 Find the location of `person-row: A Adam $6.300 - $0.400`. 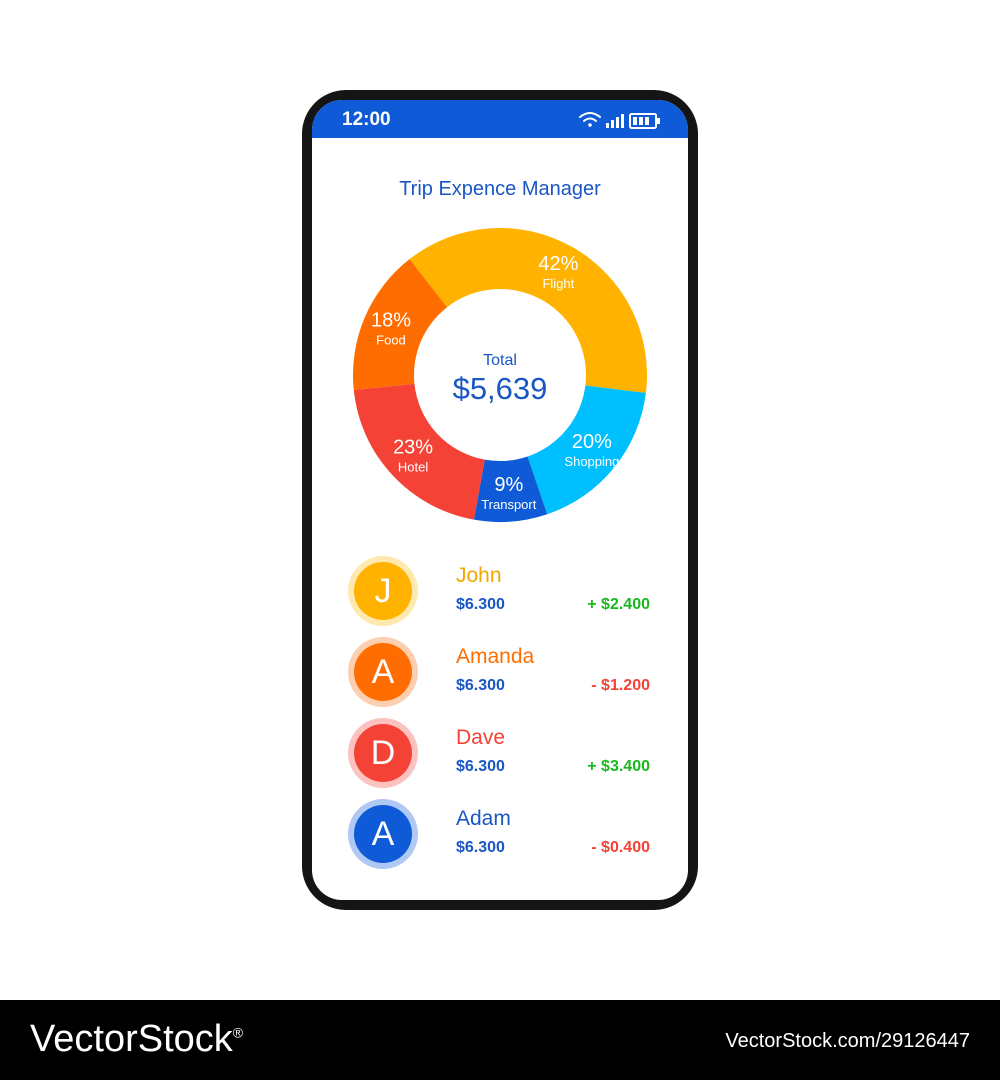

person-row: A Adam $6.300 - $0.400 is located at coordinates (503, 835).